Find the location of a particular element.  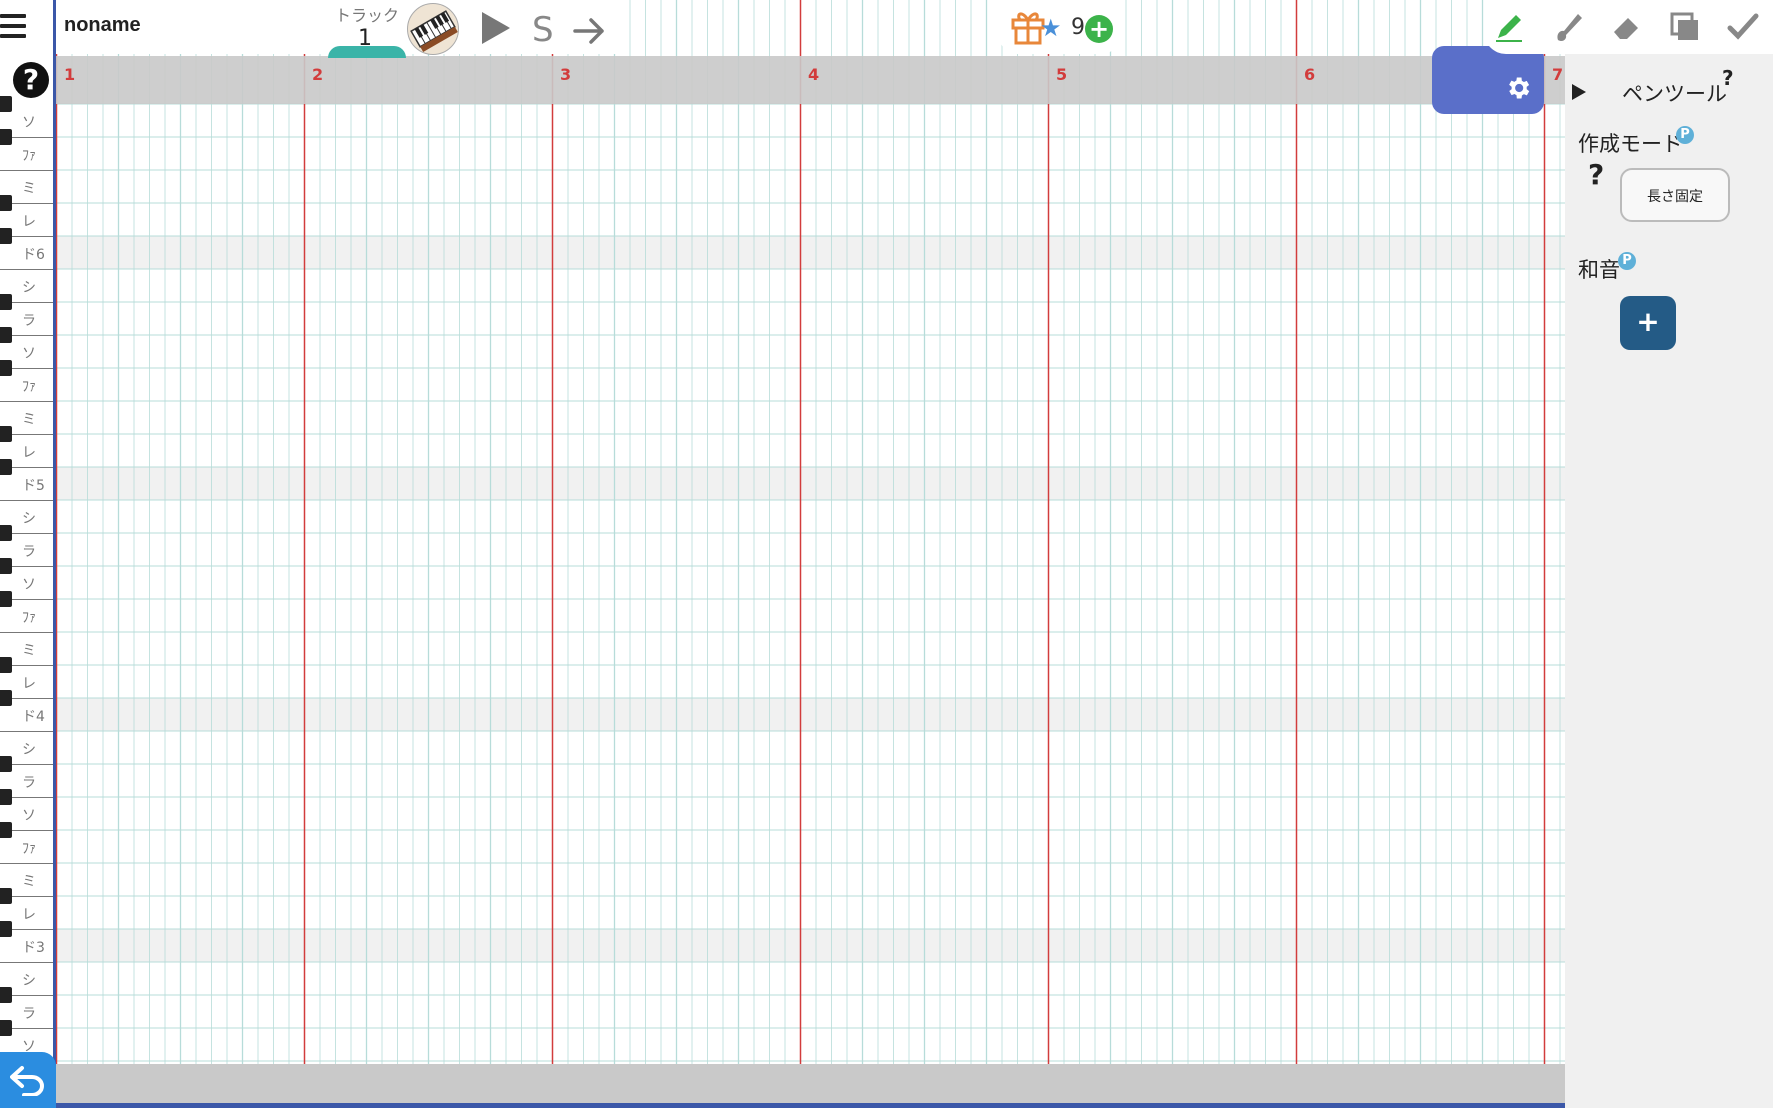

length-fixed-button: 長さ固定 is located at coordinates (1675, 195).